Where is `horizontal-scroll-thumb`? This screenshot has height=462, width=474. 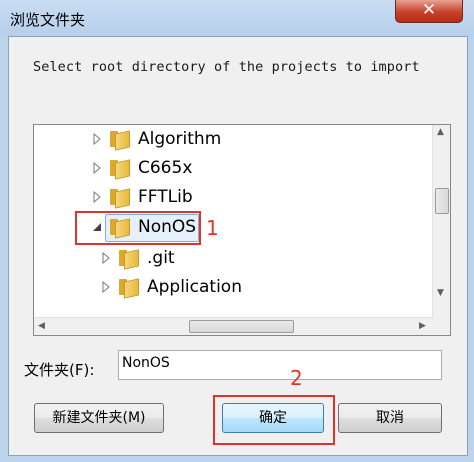
horizontal-scroll-thumb is located at coordinates (241, 326).